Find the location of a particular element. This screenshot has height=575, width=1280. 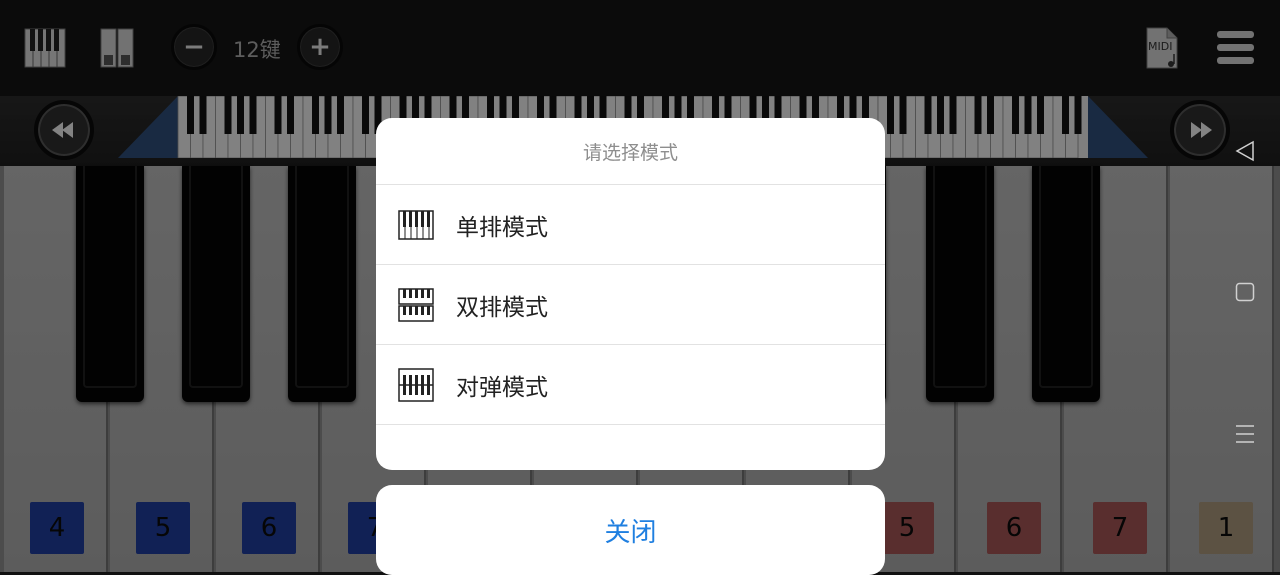

duet-piano-icon is located at coordinates (416, 384).